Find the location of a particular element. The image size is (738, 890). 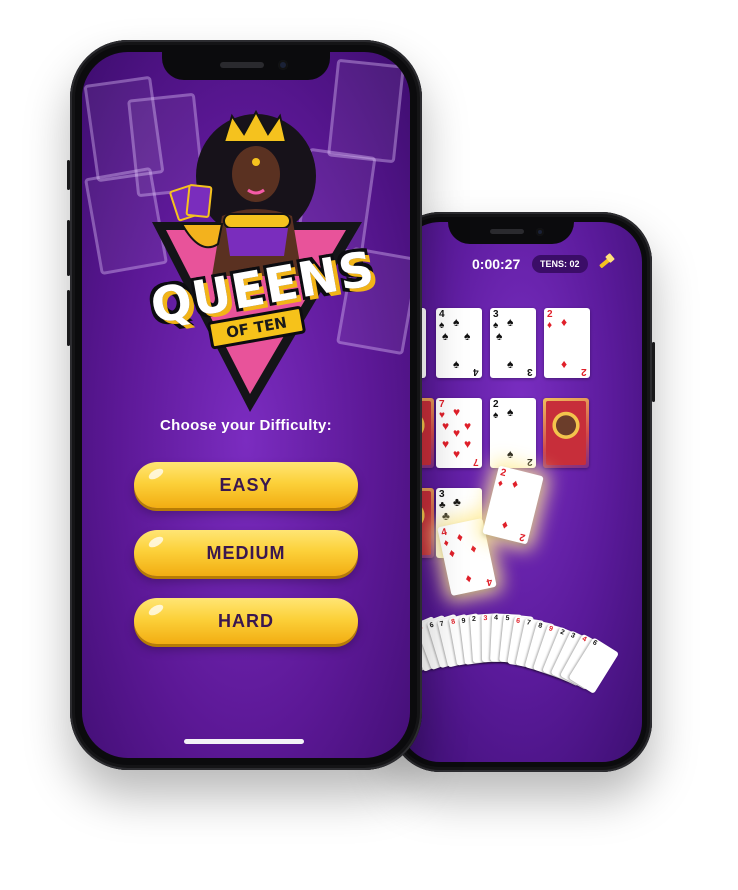

playing-card: 4 ♠ 4 ♠ ♠ ♠ ♠ is located at coordinates (459, 343).